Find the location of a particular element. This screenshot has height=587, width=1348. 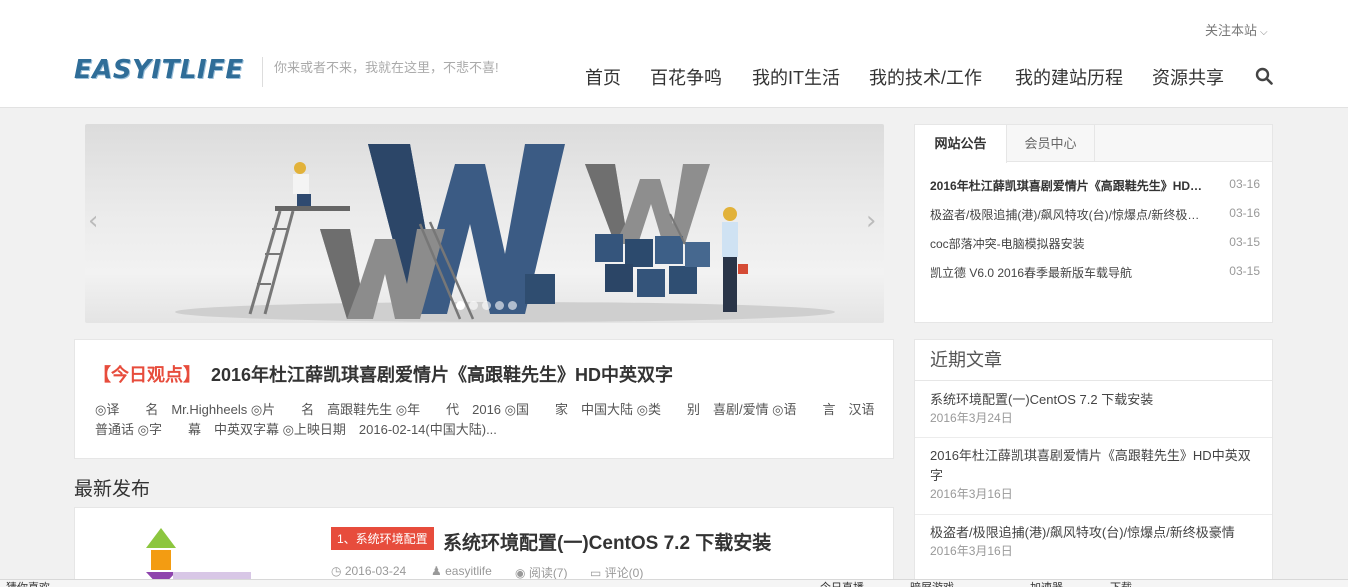

nav-item-resources: 资源共享 is located at coordinates (1188, 77).